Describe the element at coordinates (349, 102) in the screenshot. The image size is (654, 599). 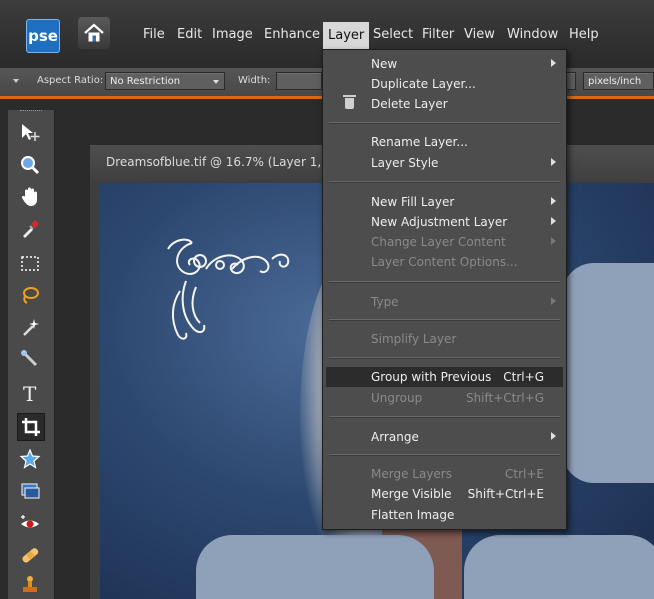
I see `trash-icon` at that location.